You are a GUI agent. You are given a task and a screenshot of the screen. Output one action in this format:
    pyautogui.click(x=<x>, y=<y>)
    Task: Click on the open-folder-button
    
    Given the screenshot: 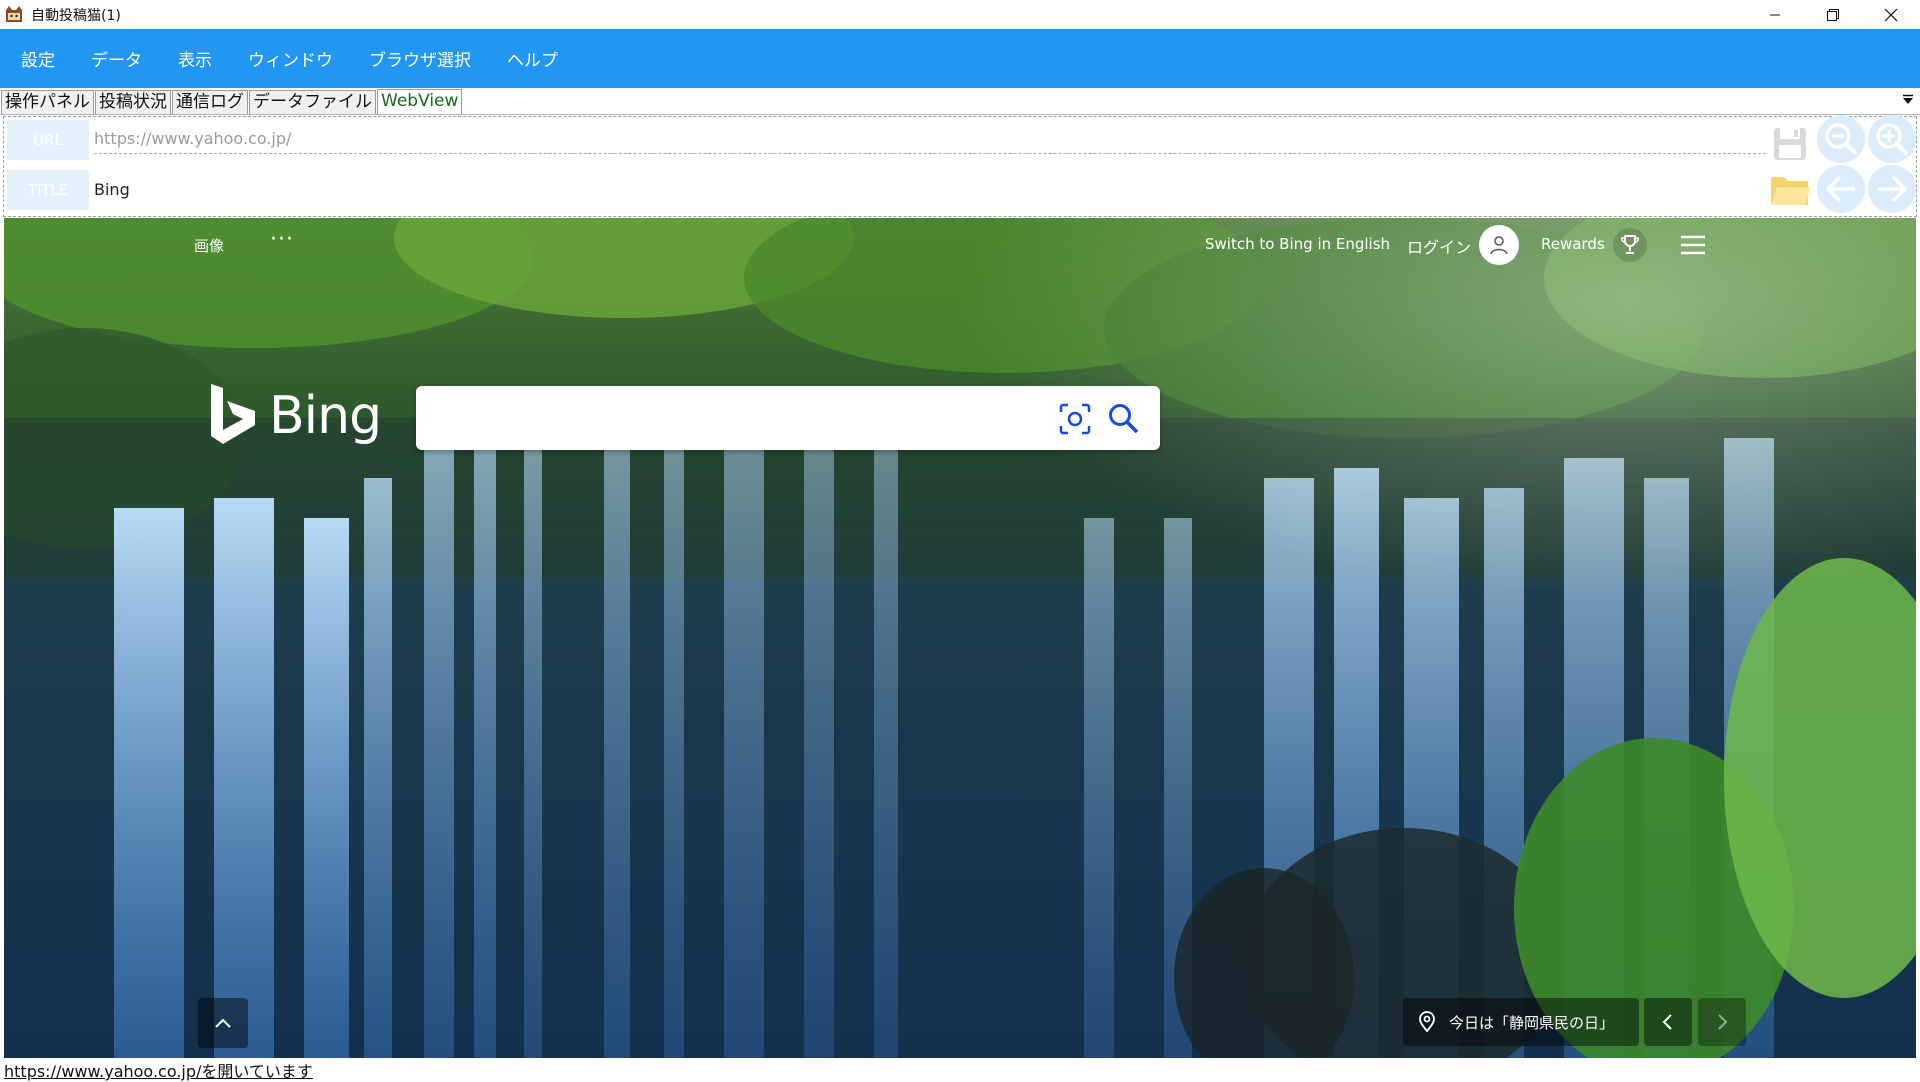 What is the action you would take?
    pyautogui.click(x=1790, y=189)
    